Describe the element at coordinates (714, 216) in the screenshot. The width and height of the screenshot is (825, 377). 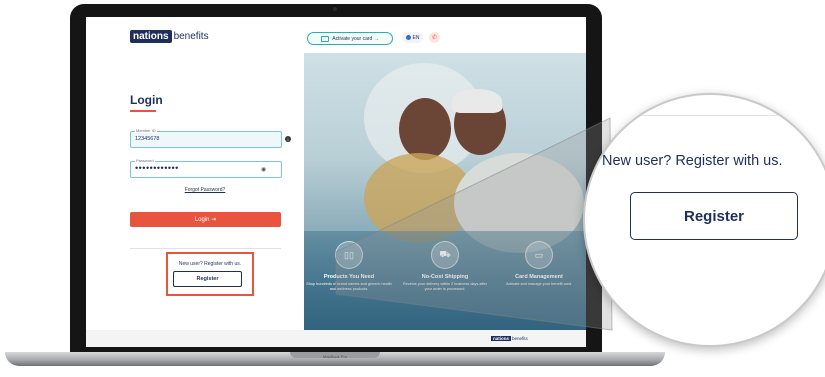
I see `zoom-register-button: Register` at that location.